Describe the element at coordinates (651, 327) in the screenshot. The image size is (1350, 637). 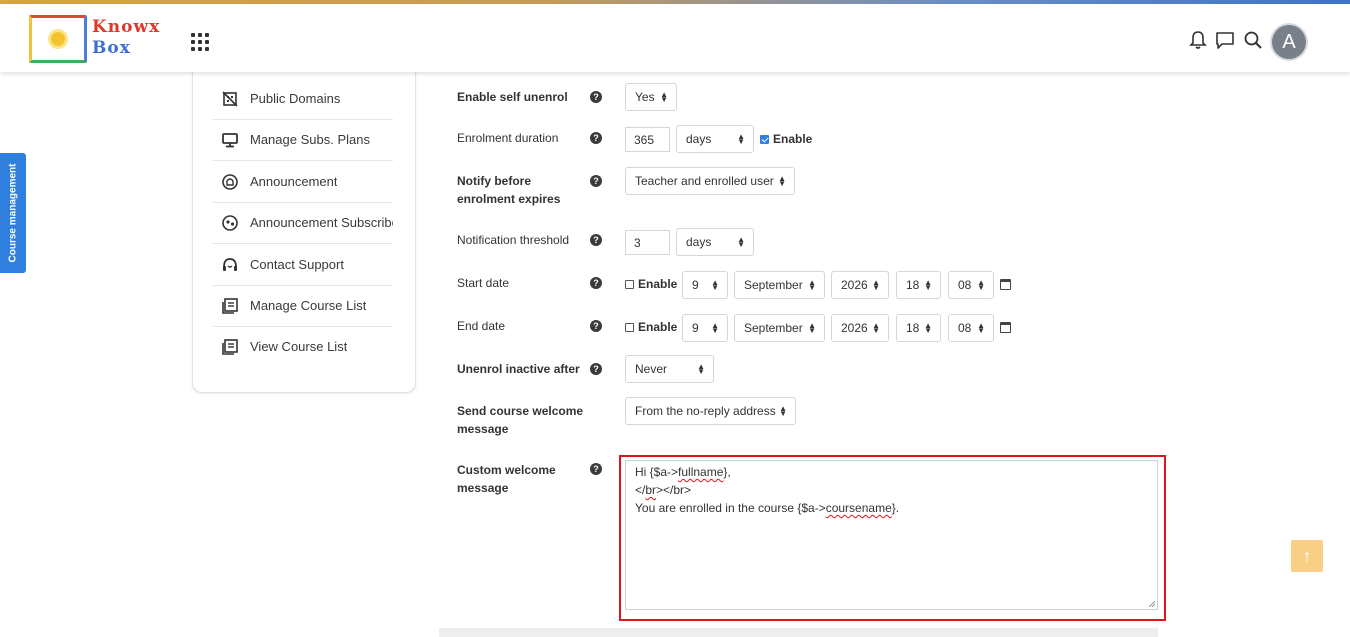
I see `end-date-enable-checkbox: Enable` at that location.